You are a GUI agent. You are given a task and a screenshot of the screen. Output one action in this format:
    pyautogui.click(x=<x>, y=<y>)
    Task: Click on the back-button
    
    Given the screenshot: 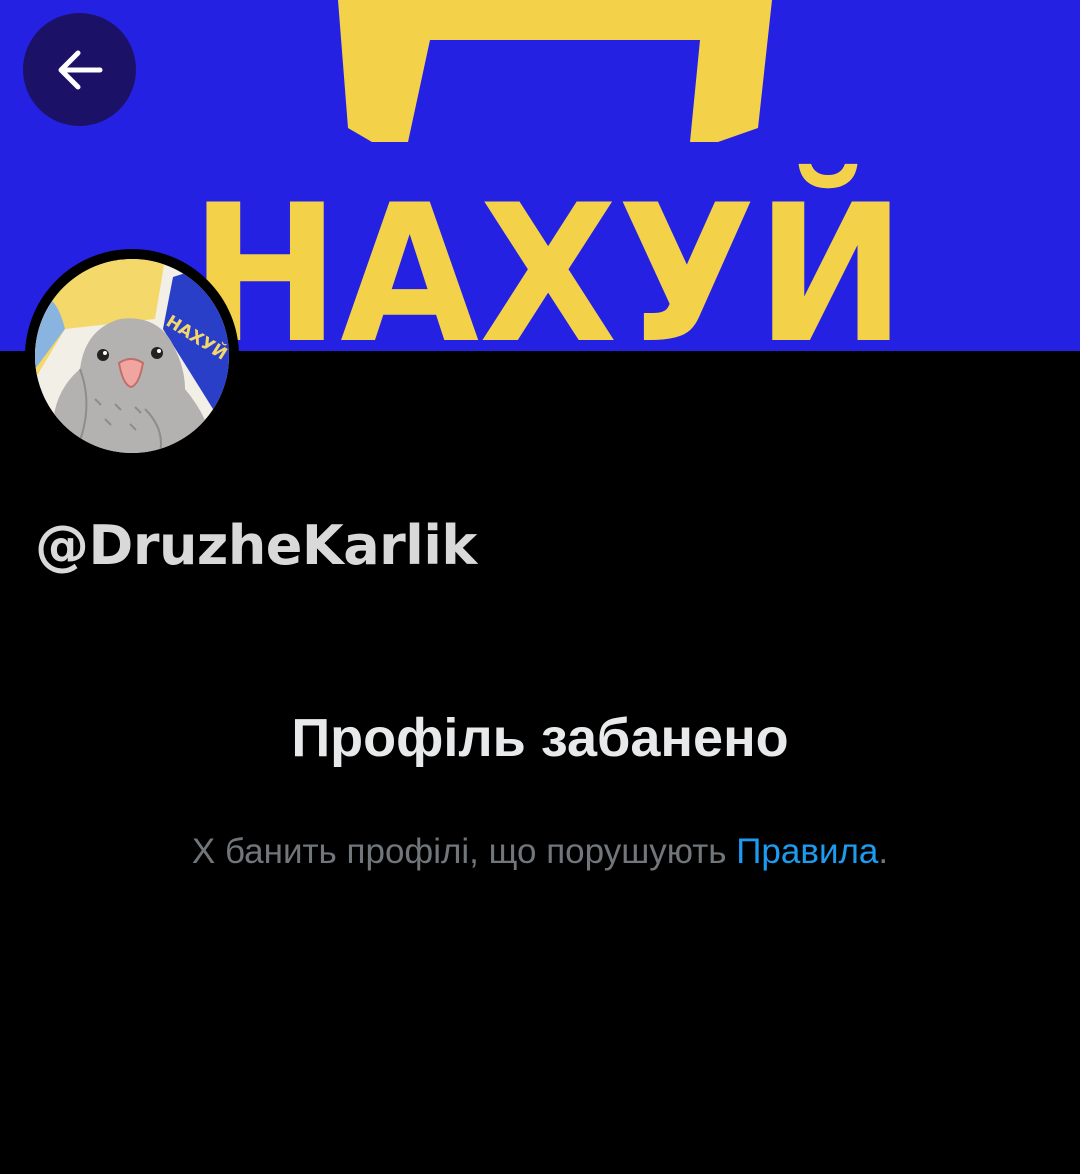 What is the action you would take?
    pyautogui.click(x=79, y=69)
    